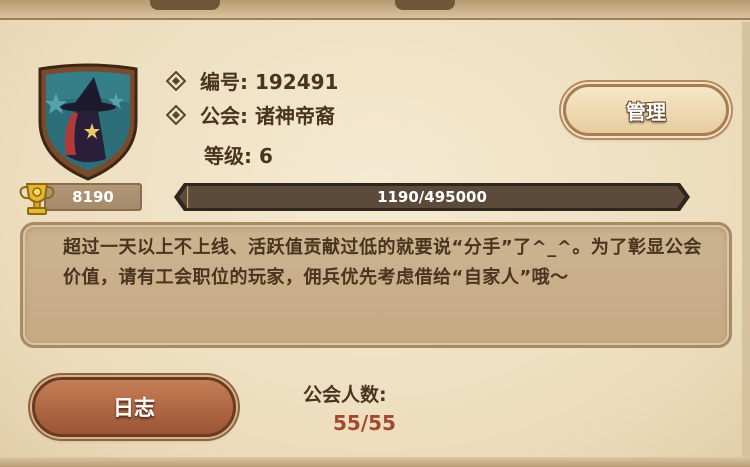 The width and height of the screenshot is (750, 467). Describe the element at coordinates (375, 462) in the screenshot. I see `bottom-frame` at that location.